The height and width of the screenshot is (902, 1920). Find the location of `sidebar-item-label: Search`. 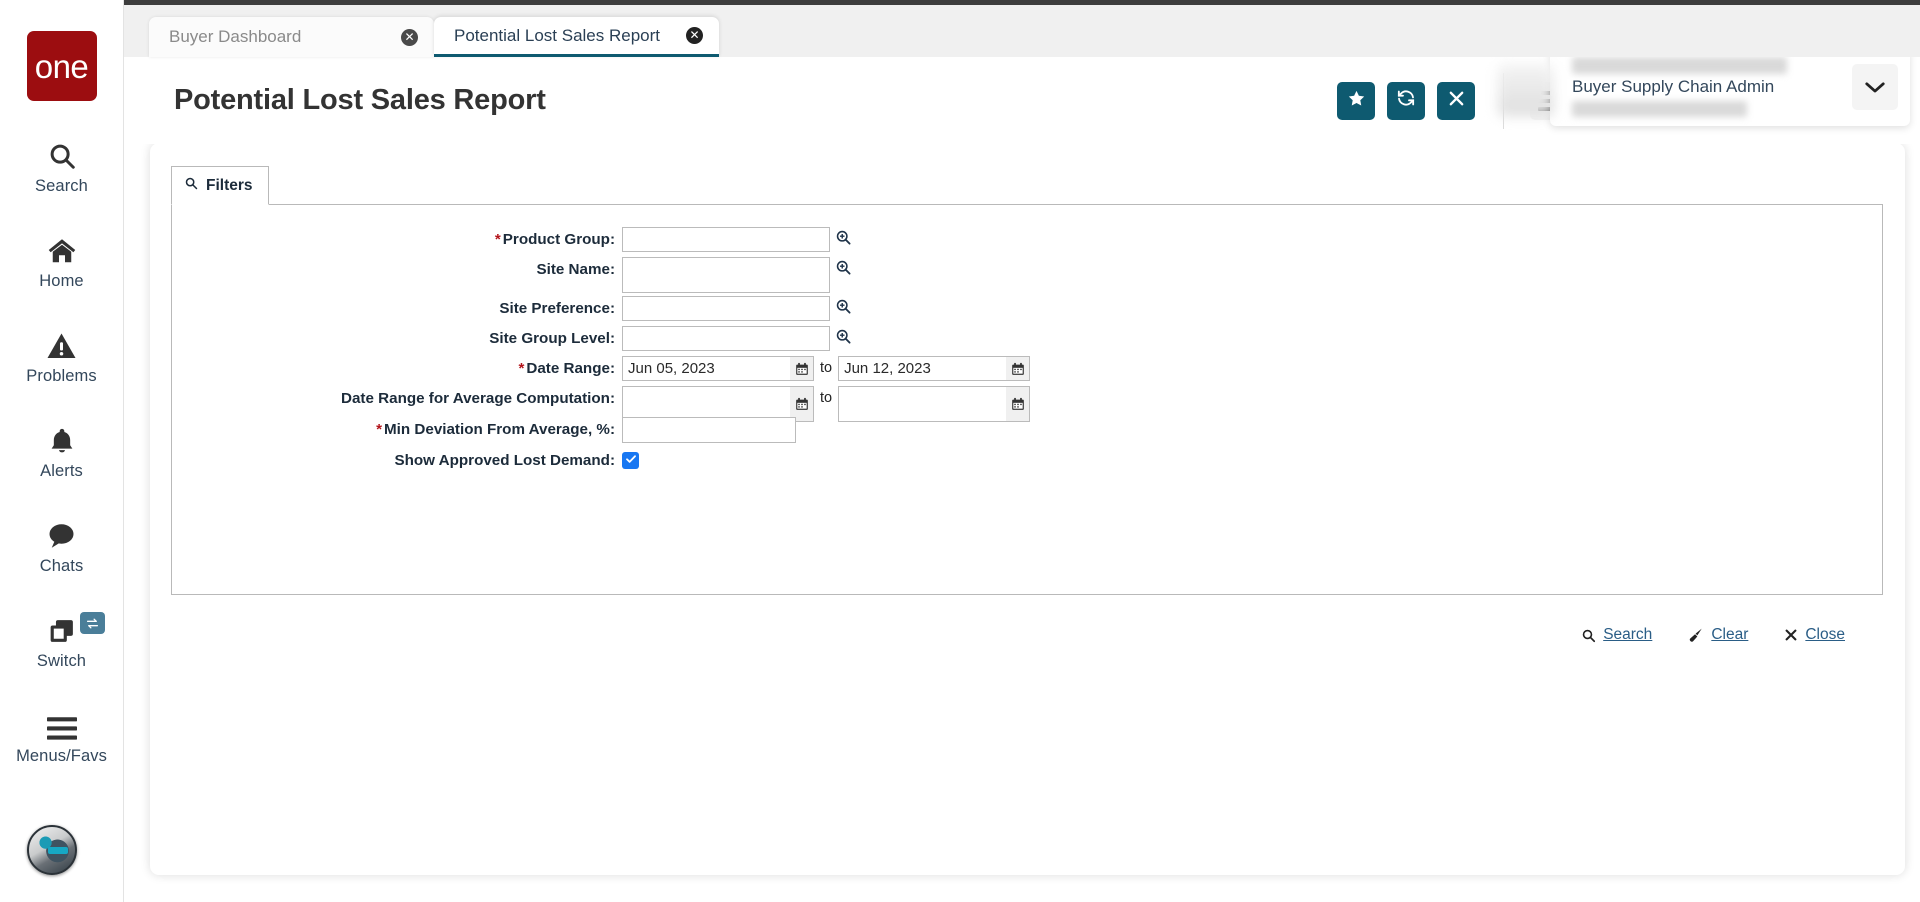

sidebar-item-label: Search is located at coordinates (61, 186).